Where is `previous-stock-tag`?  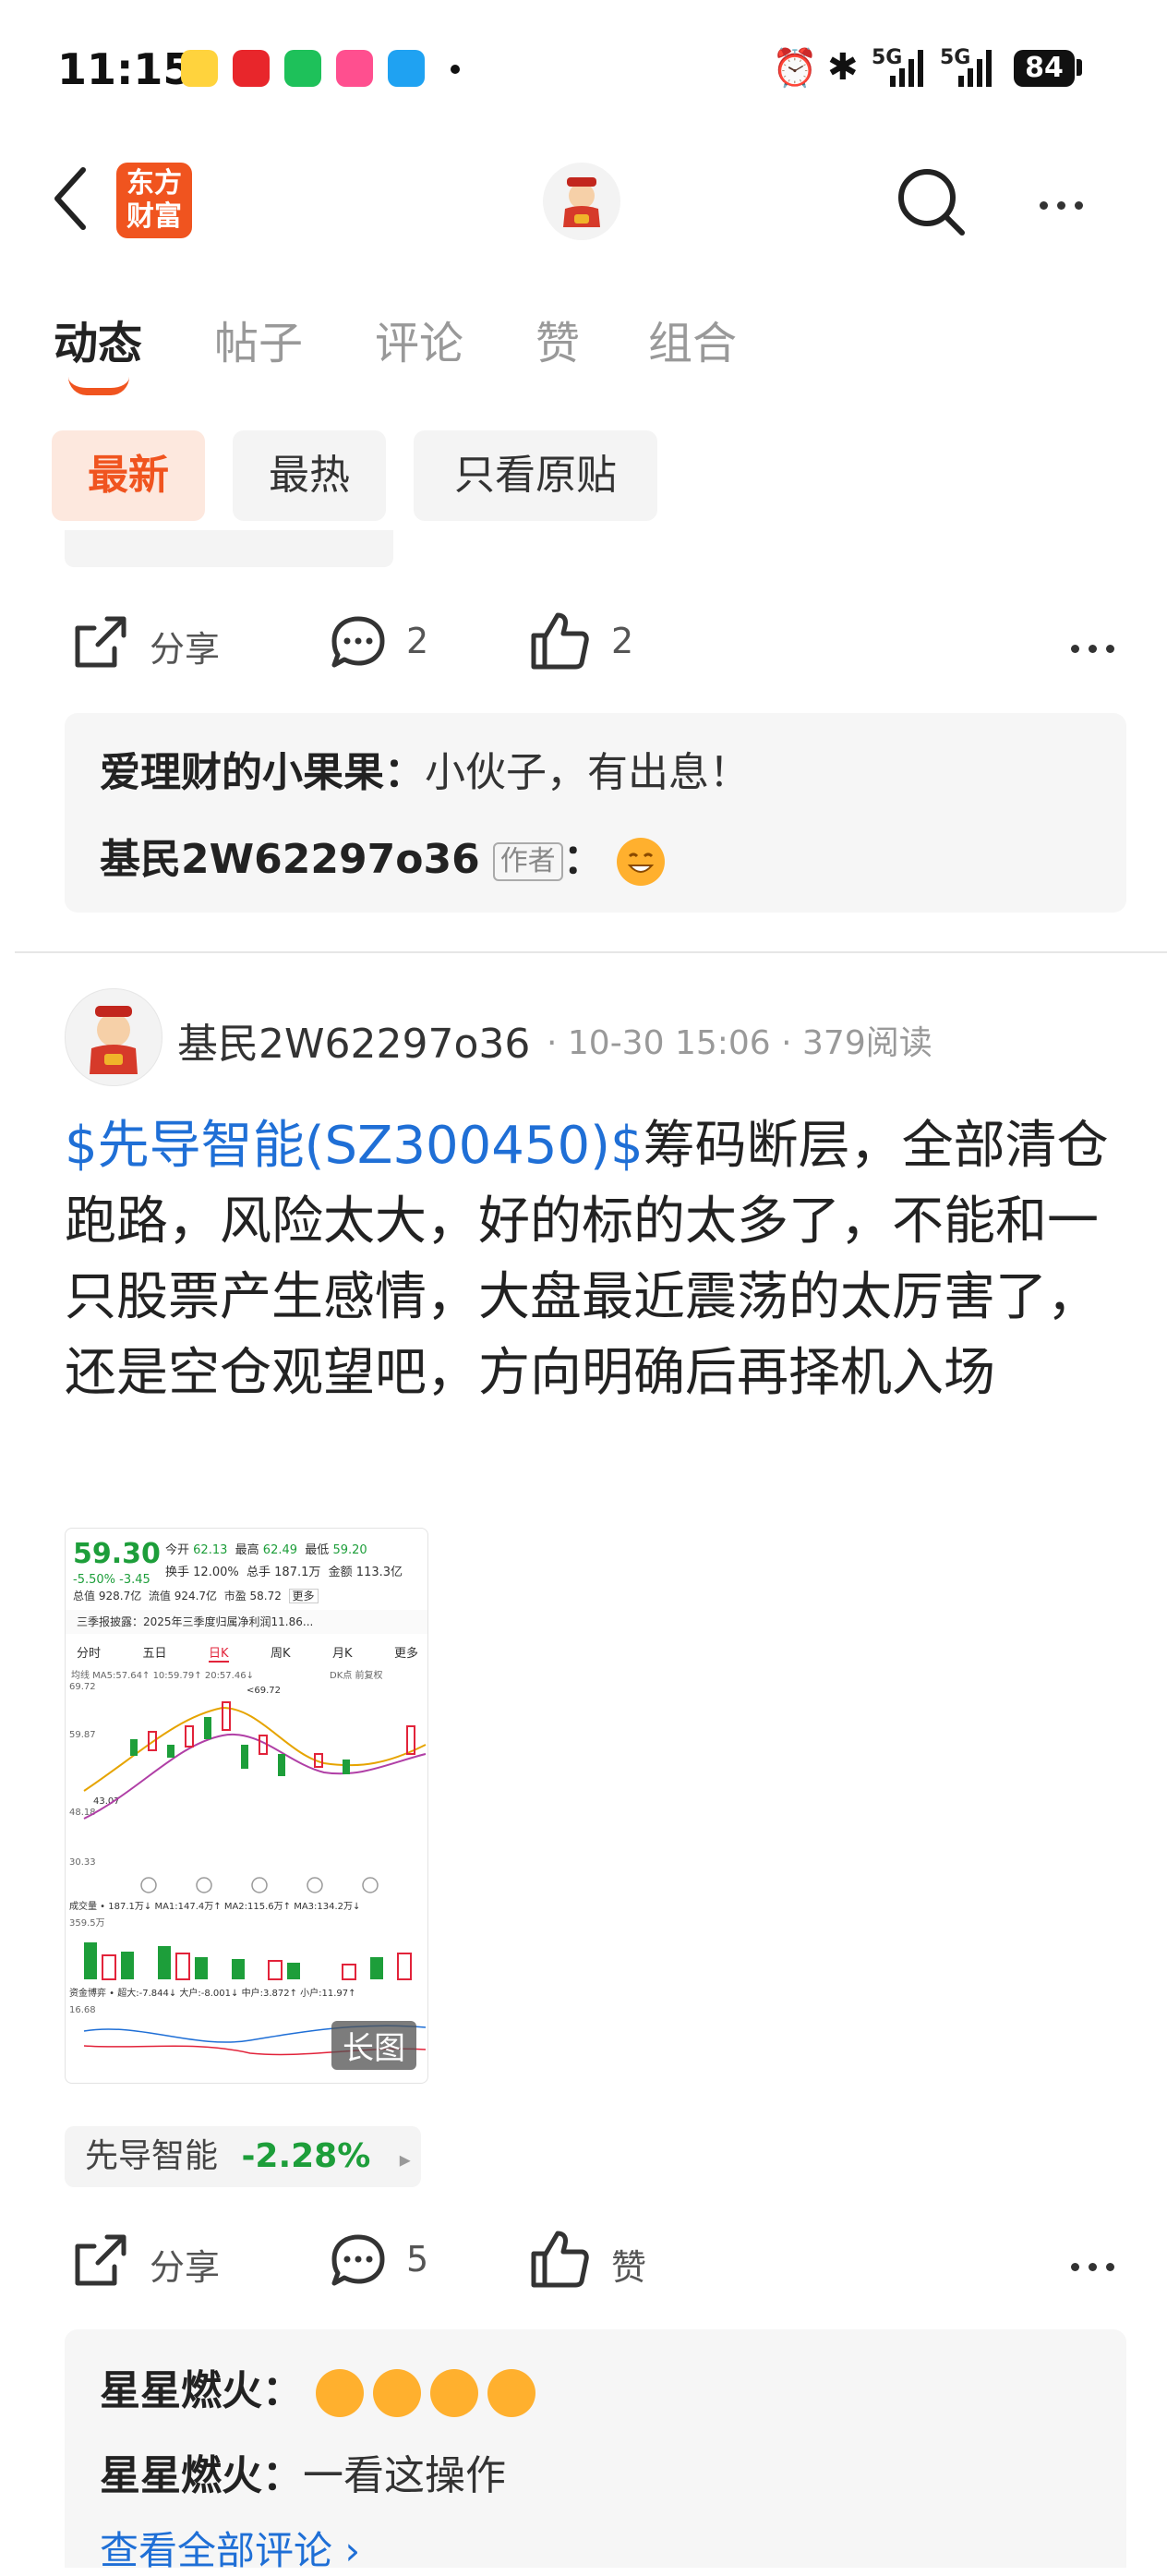 previous-stock-tag is located at coordinates (229, 548).